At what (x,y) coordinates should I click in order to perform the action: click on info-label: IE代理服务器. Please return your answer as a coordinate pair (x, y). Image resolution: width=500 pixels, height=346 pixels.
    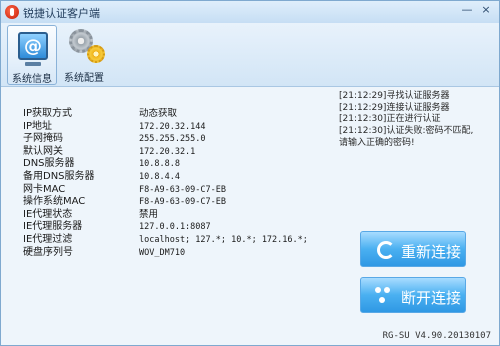
    Looking at the image, I should click on (53, 227).